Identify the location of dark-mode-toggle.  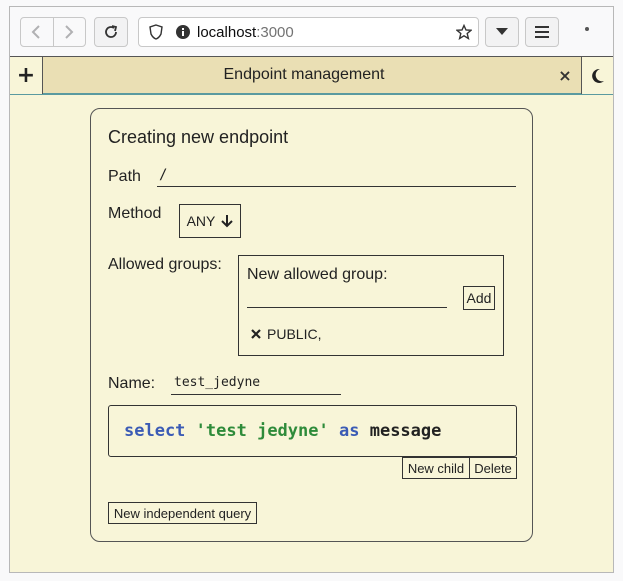
(597, 75).